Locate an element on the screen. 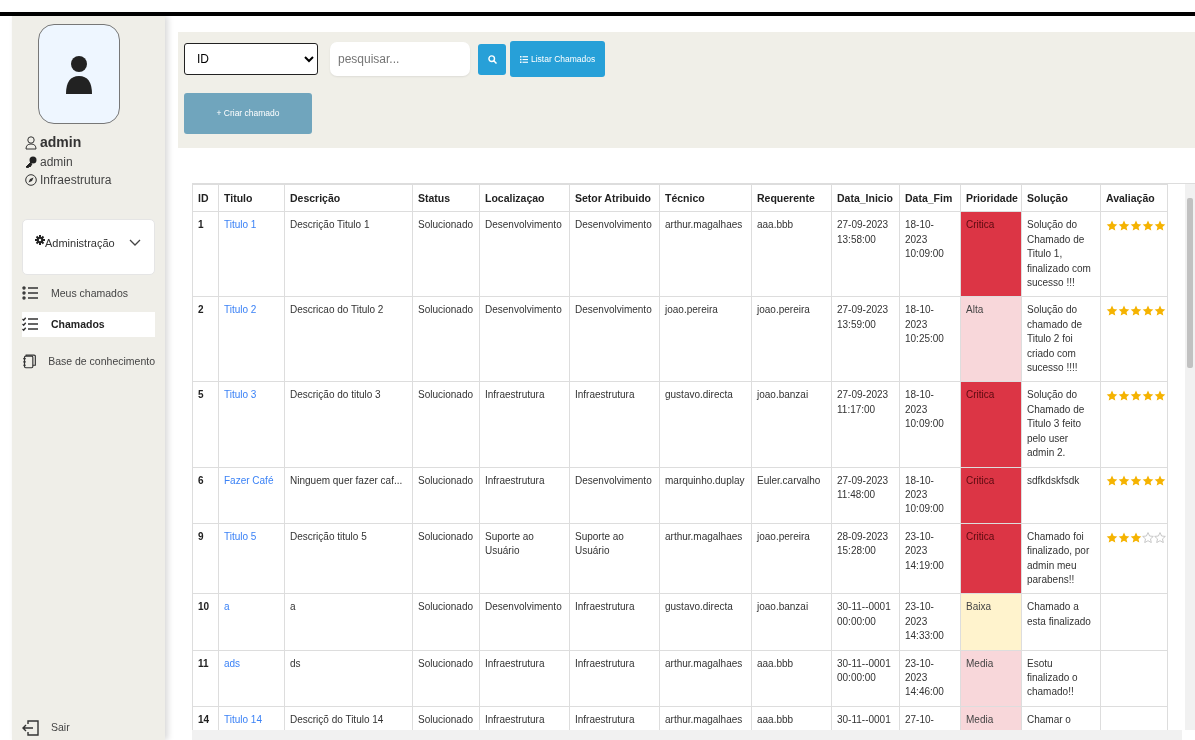 The image size is (1195, 740). user-name: admin is located at coordinates (61, 142).